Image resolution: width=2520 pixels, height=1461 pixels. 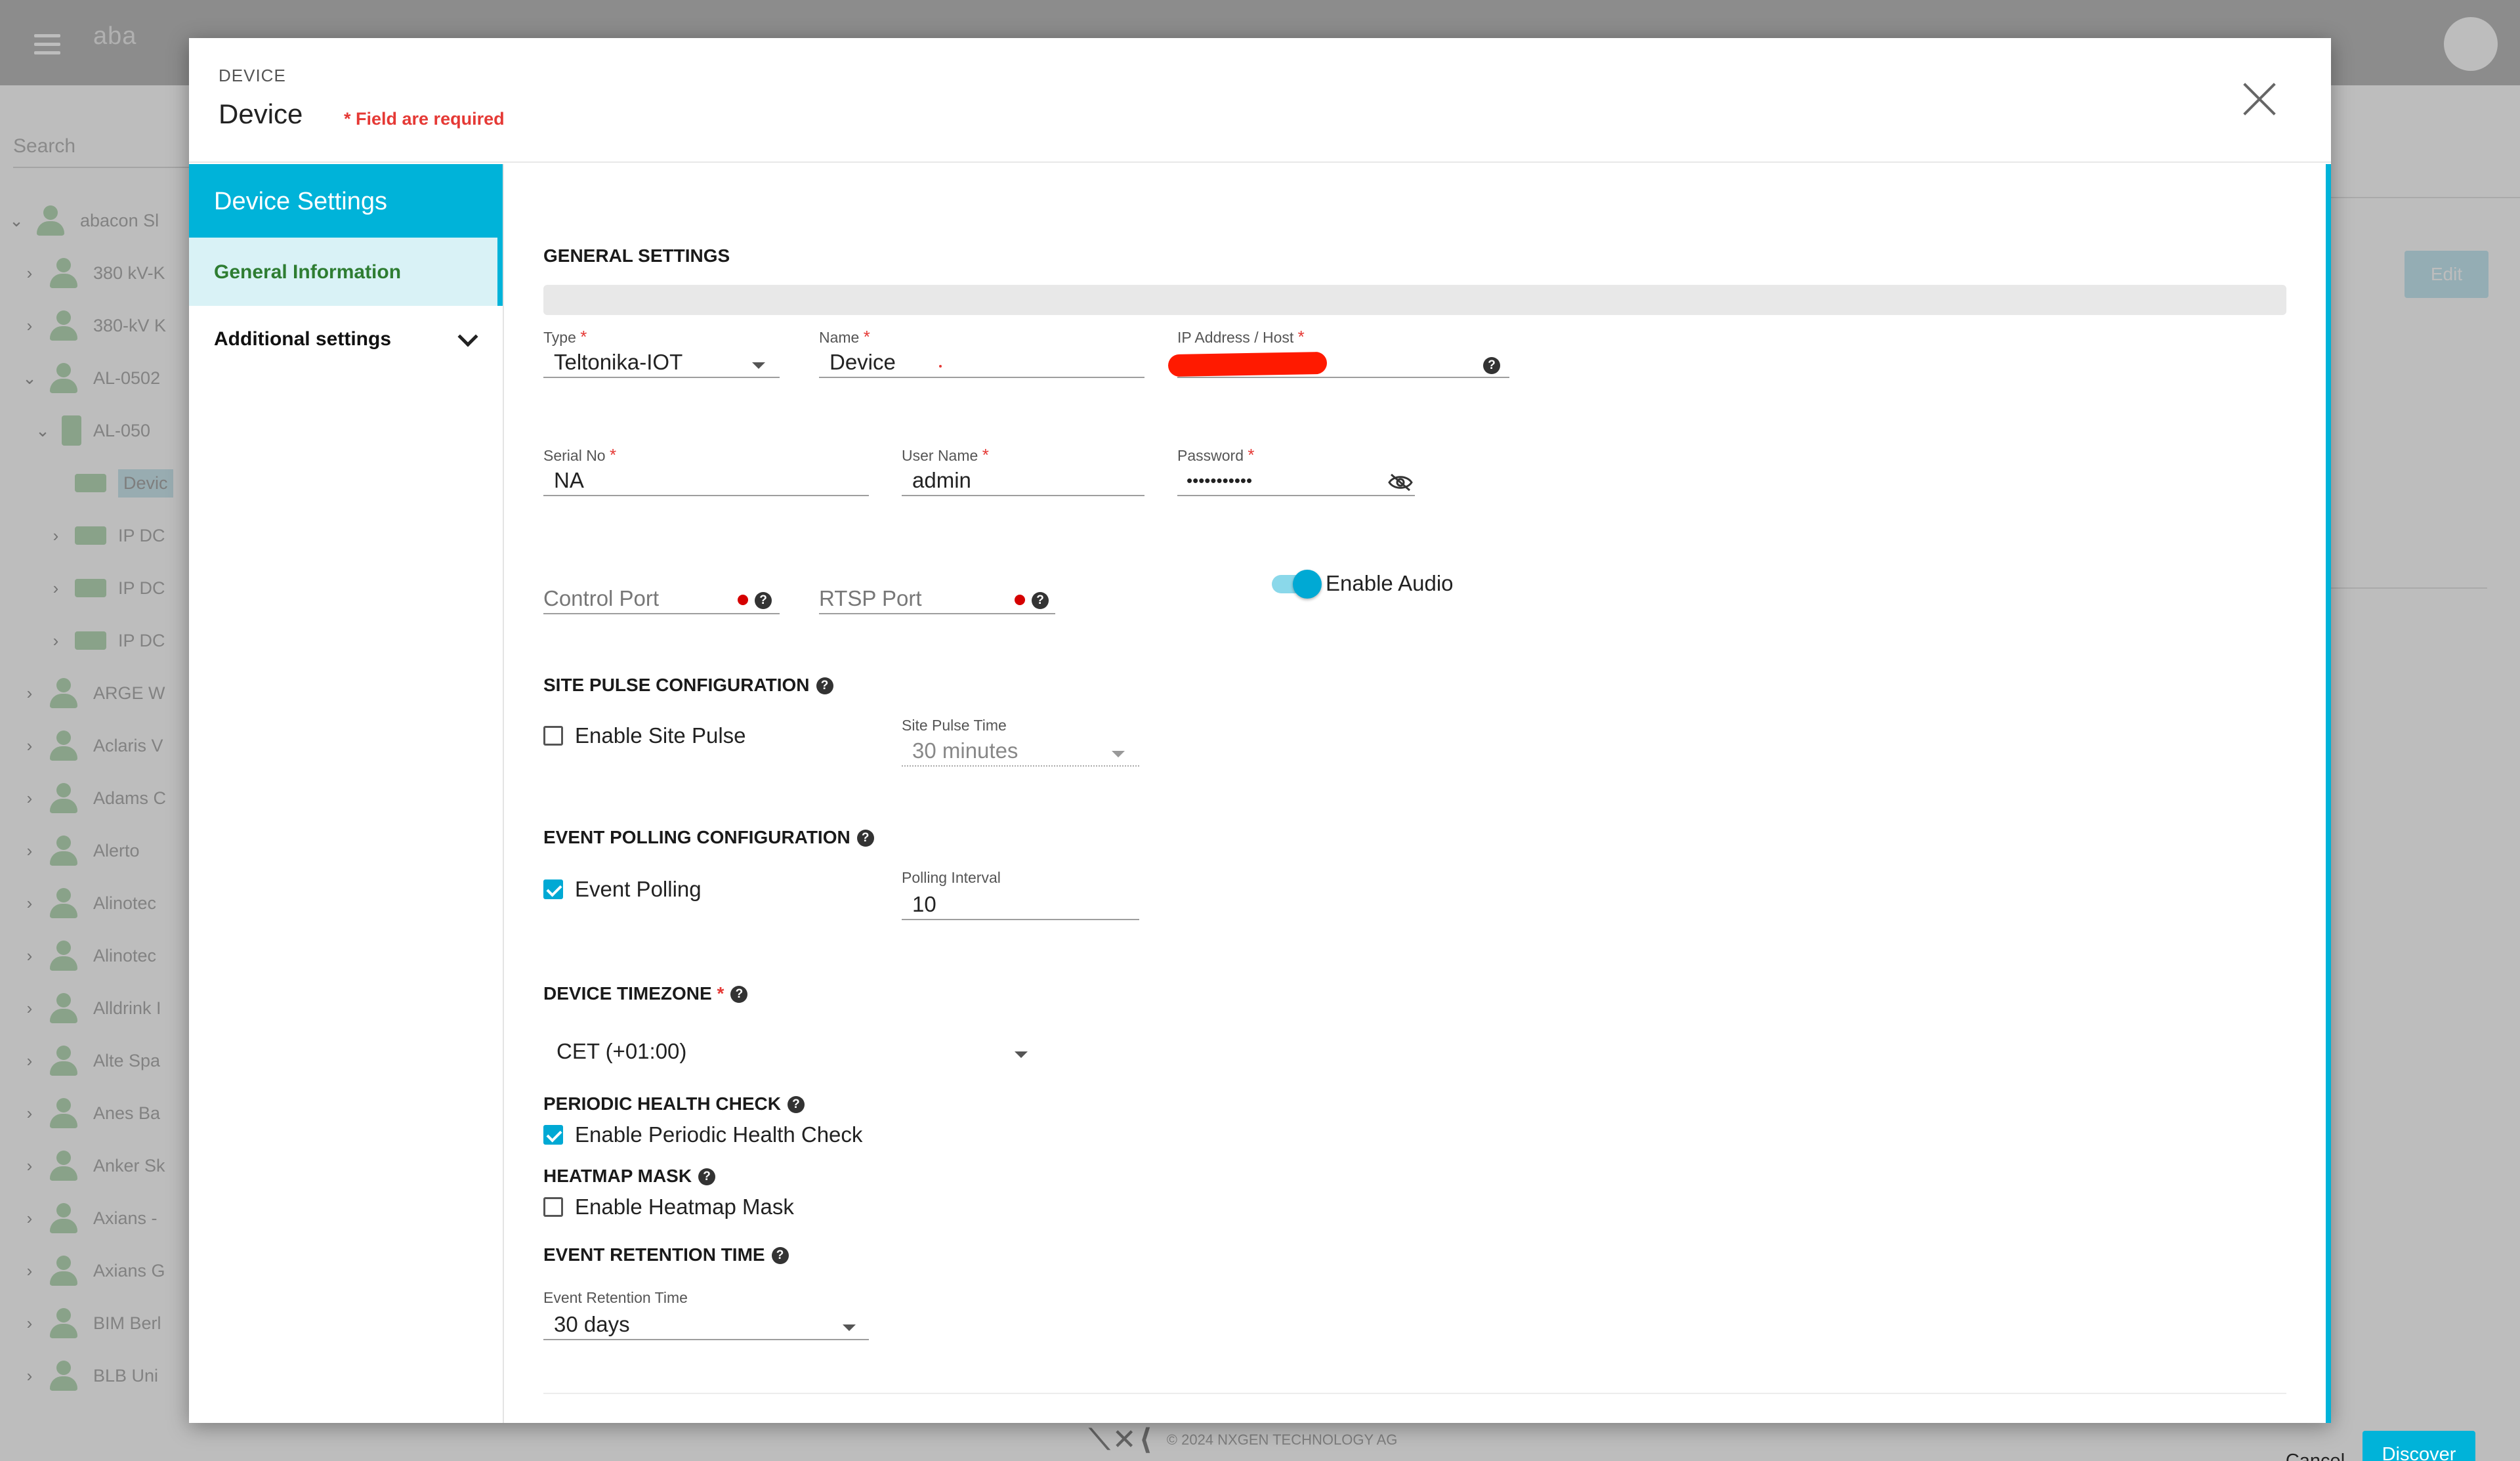 I want to click on ip-address-label: IP Address / Host *, so click(x=1241, y=337).